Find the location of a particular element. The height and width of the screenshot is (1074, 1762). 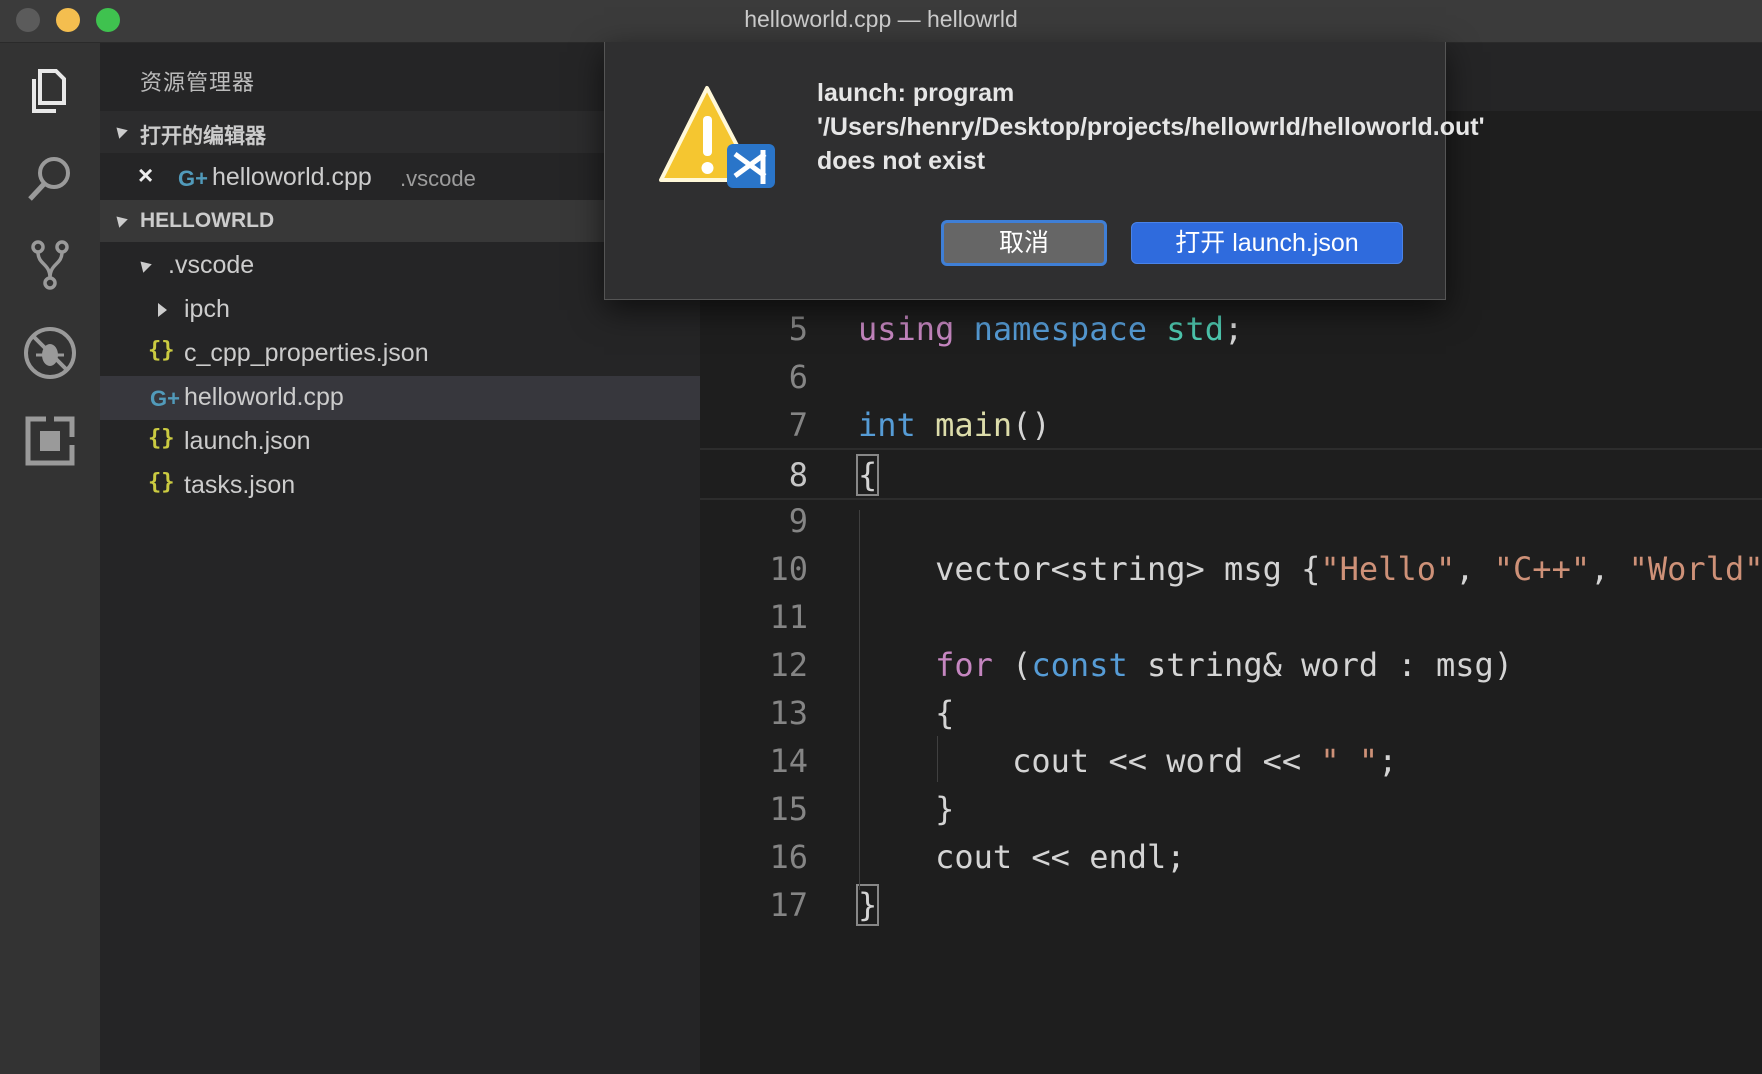

code-line: 8{ is located at coordinates (1231, 474).